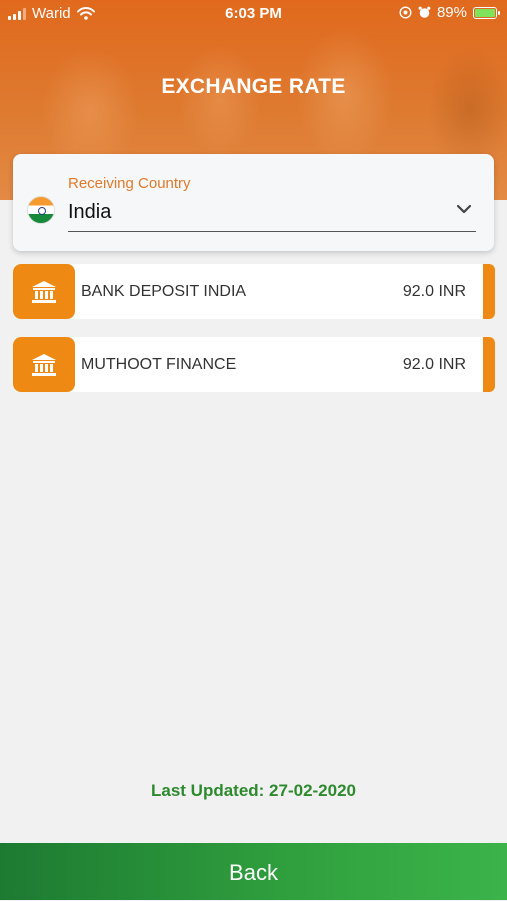 This screenshot has width=507, height=901. What do you see at coordinates (486, 12) in the screenshot?
I see `battery-icon` at bounding box center [486, 12].